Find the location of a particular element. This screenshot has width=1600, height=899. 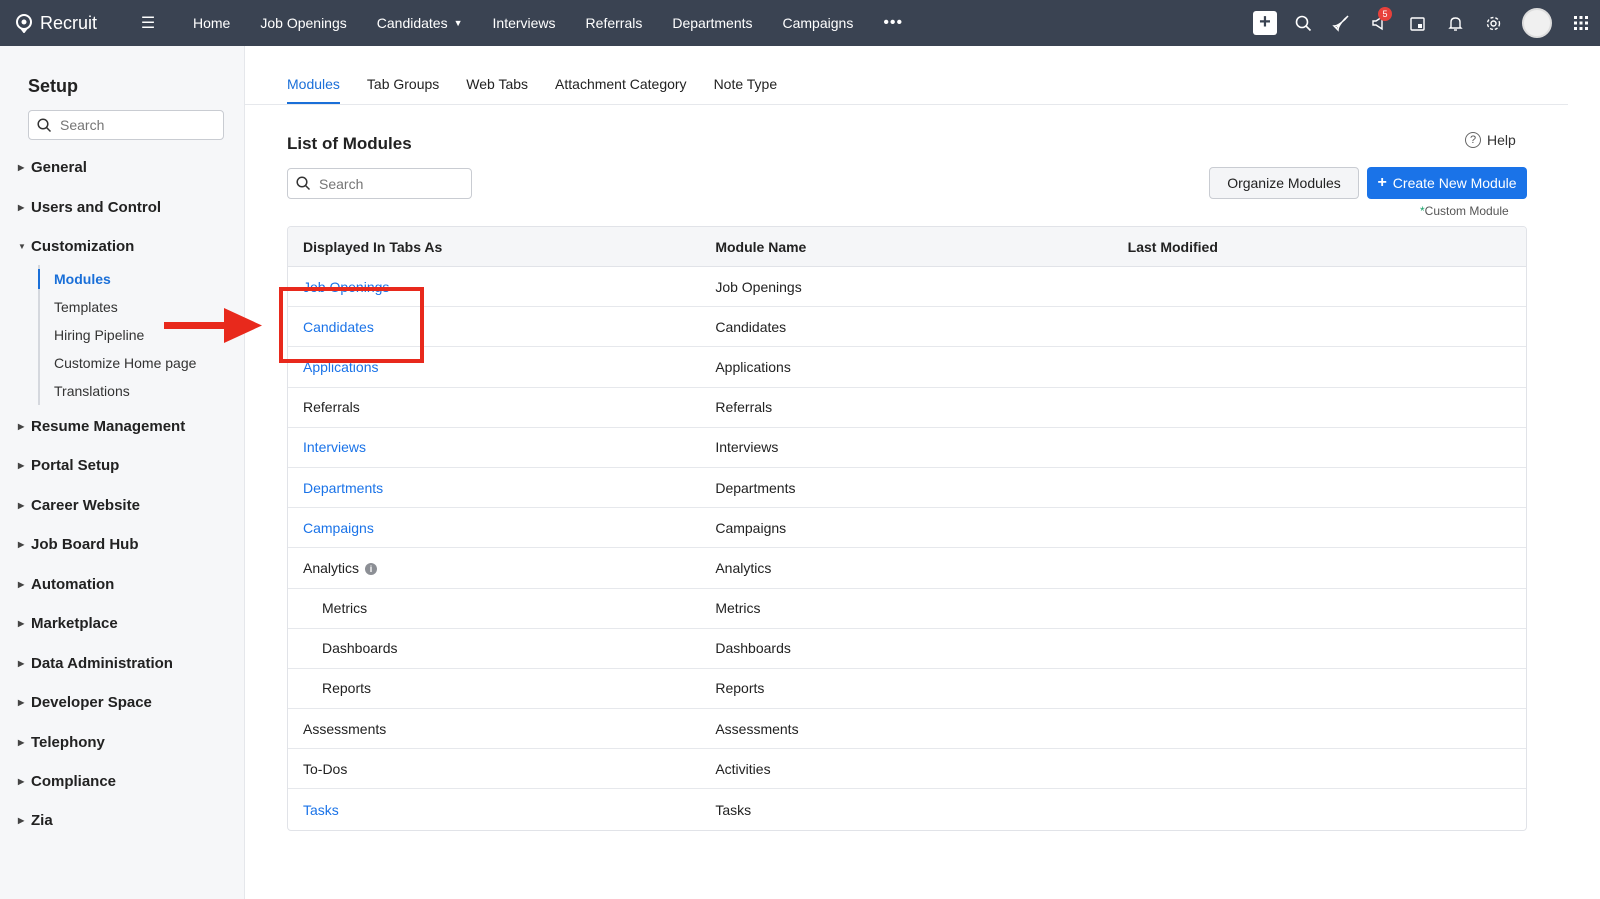

module-tab-label: Reports is located at coordinates (347, 688).